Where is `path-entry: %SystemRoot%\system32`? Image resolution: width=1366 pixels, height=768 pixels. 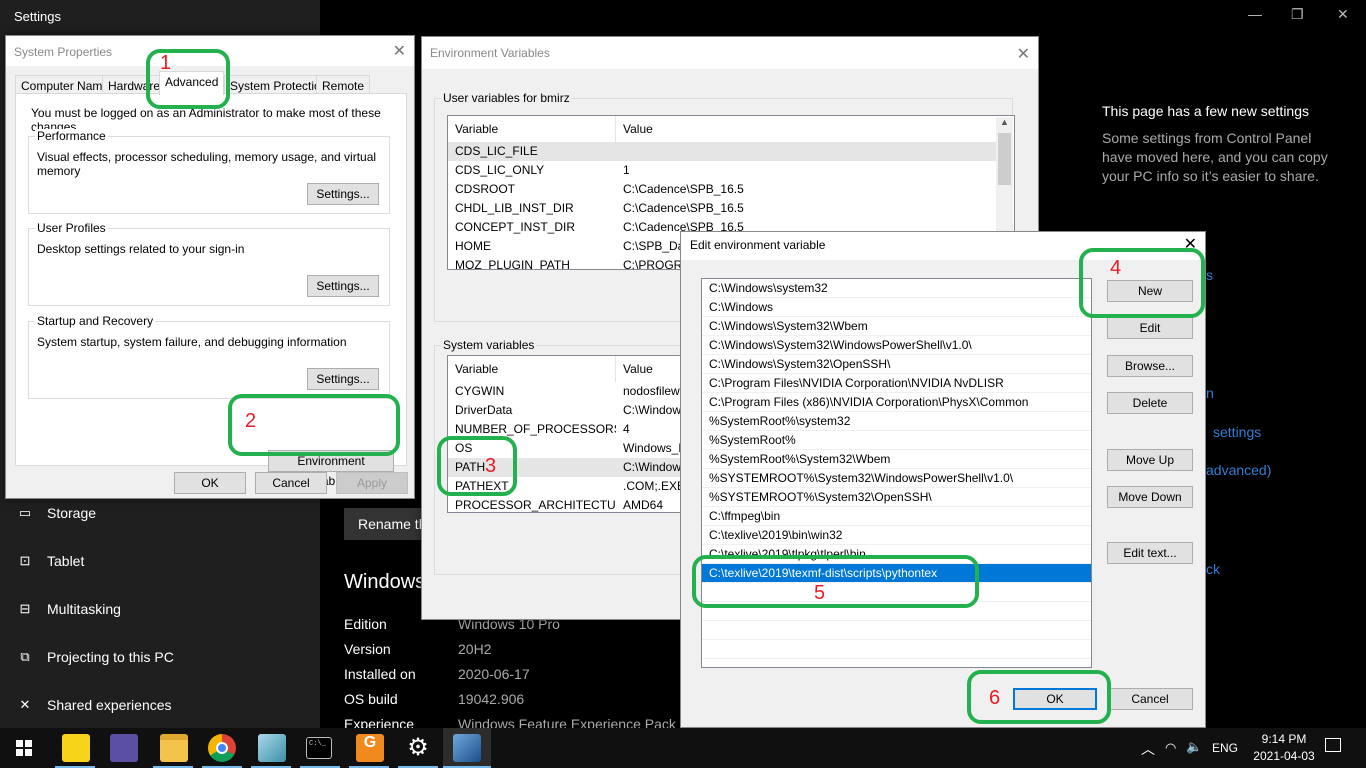 path-entry: %SystemRoot%\system32 is located at coordinates (896, 421).